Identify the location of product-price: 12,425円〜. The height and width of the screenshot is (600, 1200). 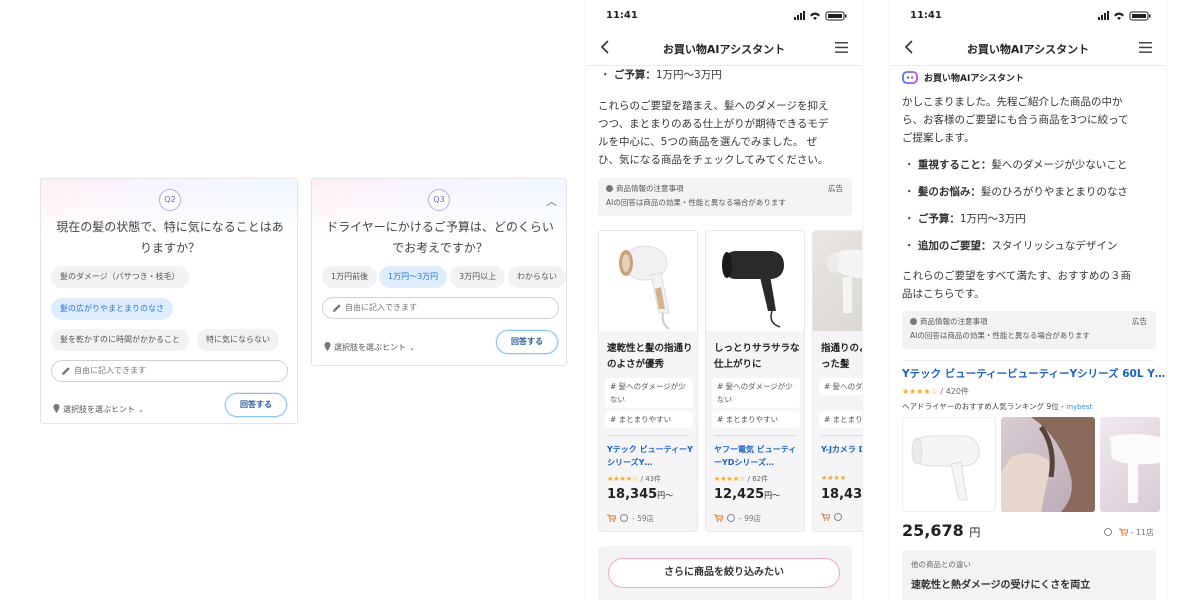
(747, 494).